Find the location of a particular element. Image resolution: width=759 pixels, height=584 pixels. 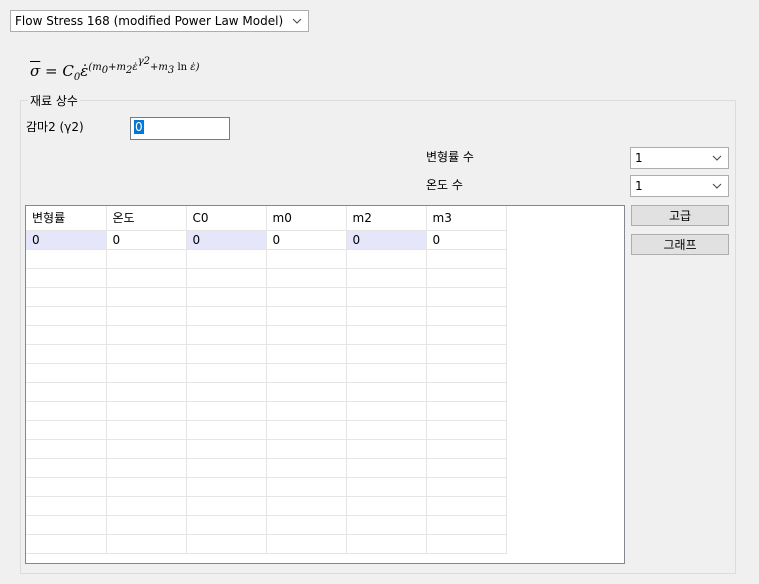

column-header: m3 is located at coordinates (466, 218).